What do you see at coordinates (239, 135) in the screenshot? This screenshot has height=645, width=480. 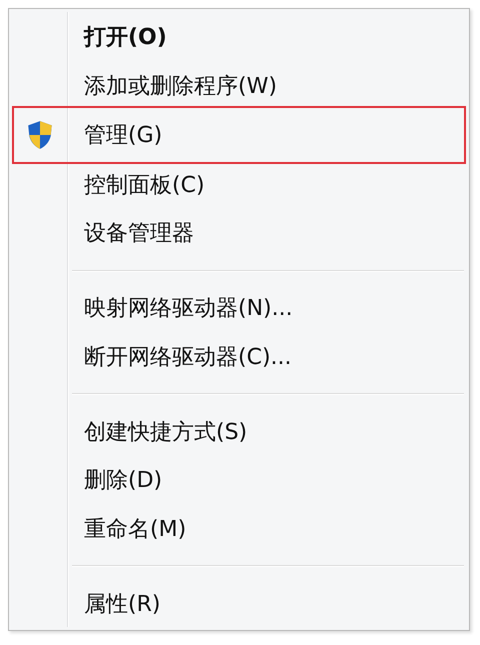 I see `menu-item: 管理(G)` at bounding box center [239, 135].